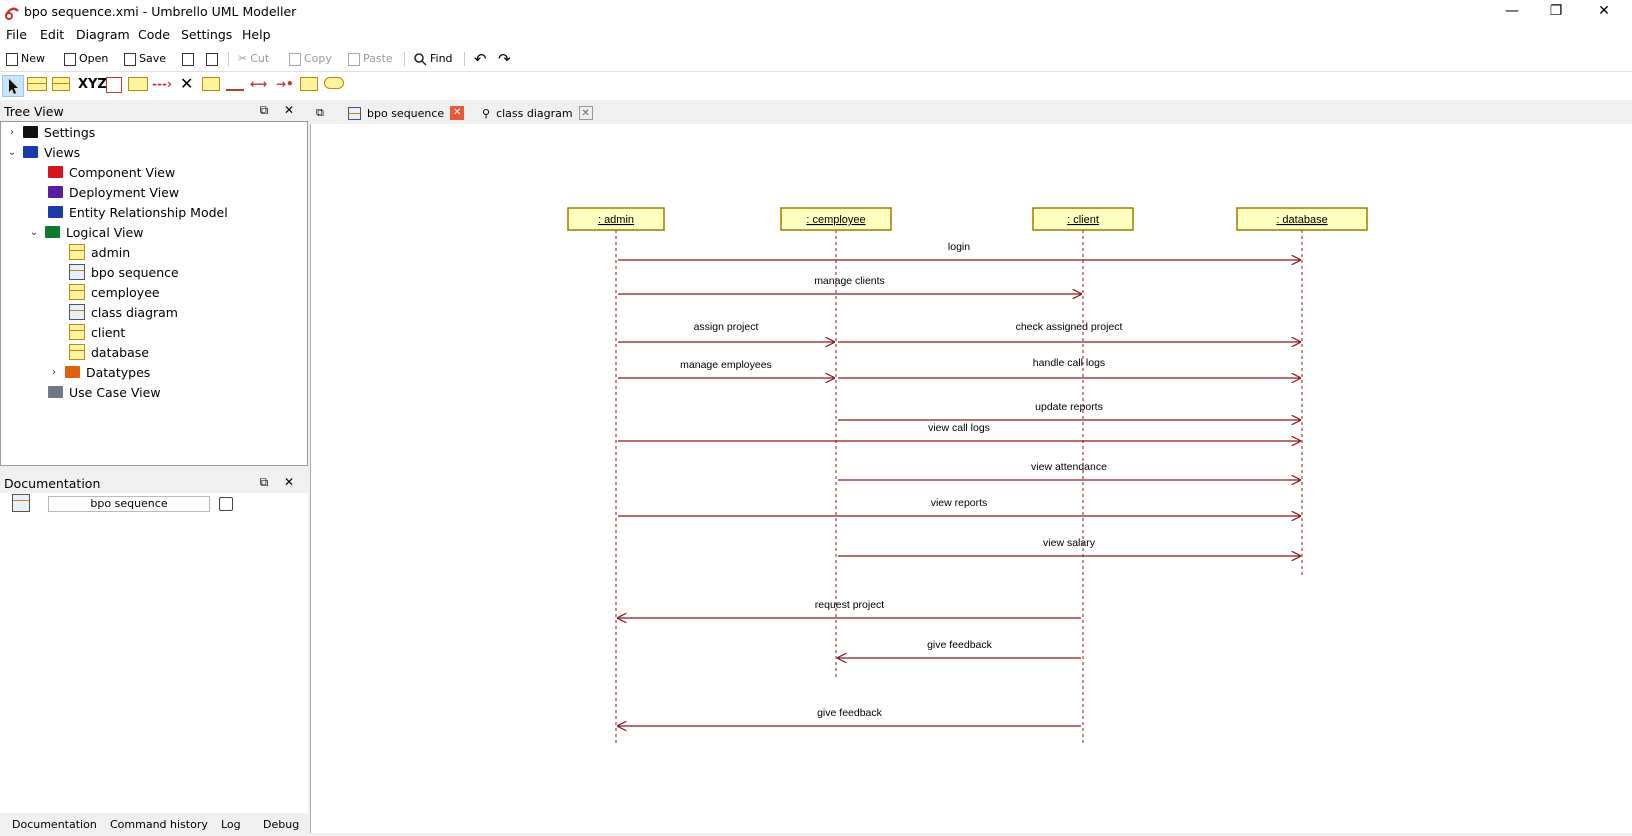 This screenshot has width=1632, height=836. What do you see at coordinates (235, 84) in the screenshot?
I see `found-message-tool` at bounding box center [235, 84].